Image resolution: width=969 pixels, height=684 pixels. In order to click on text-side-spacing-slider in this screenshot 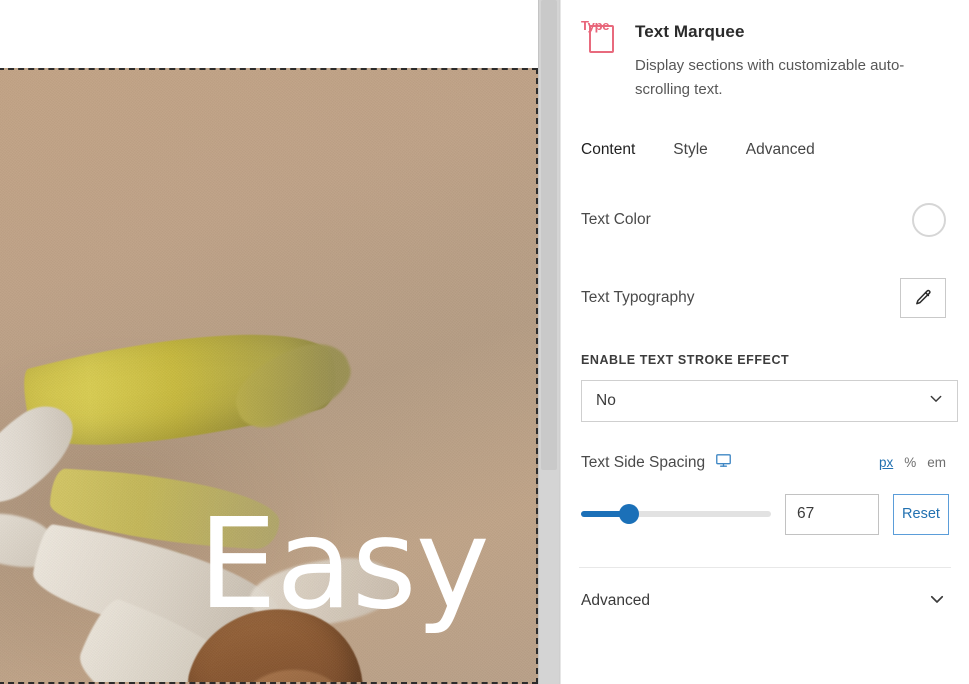, I will do `click(676, 514)`.